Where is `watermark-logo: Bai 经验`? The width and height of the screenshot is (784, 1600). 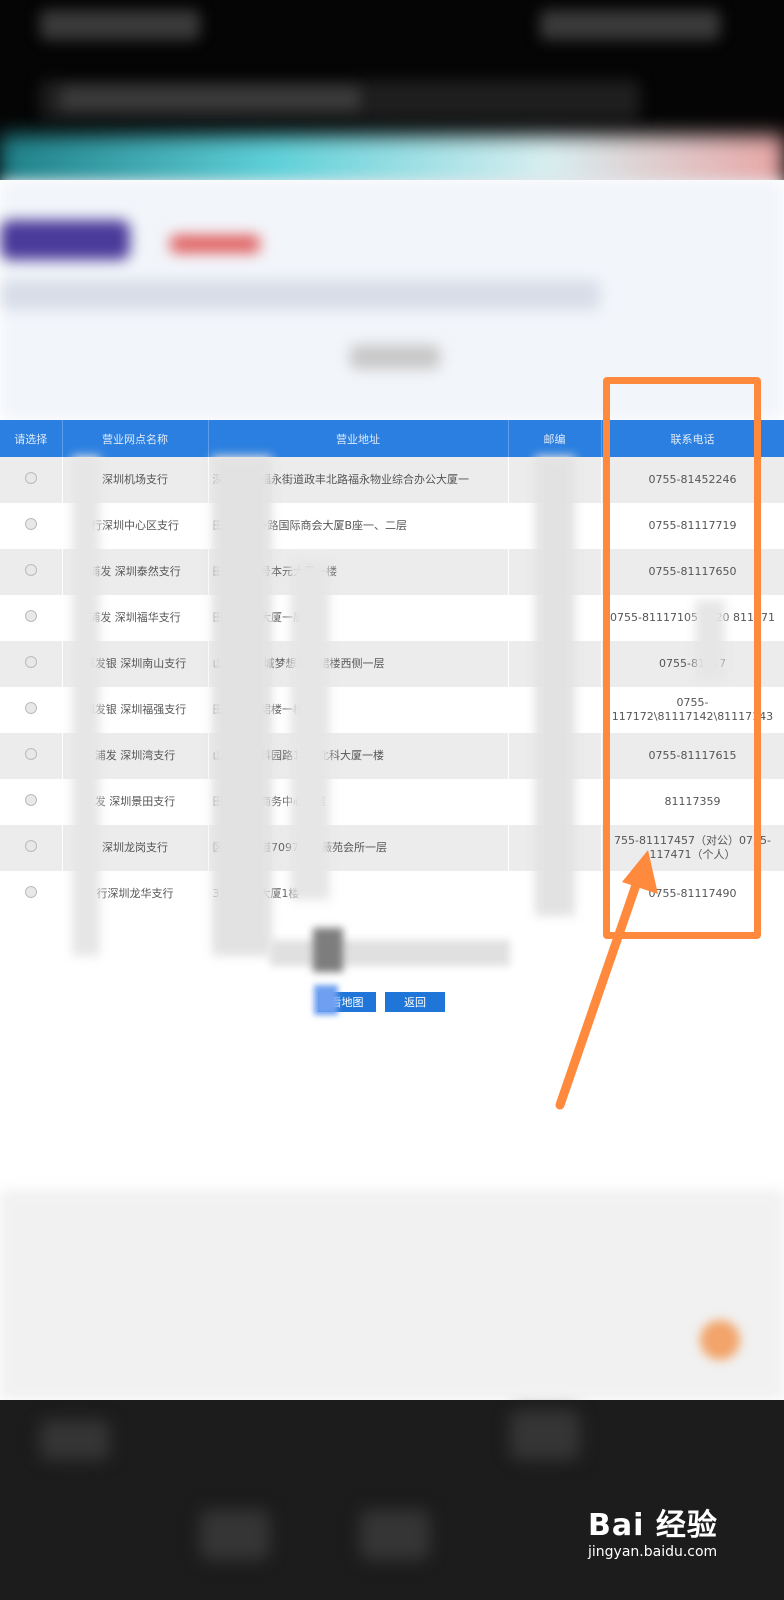
watermark-logo: Bai 经验 is located at coordinates (653, 1525).